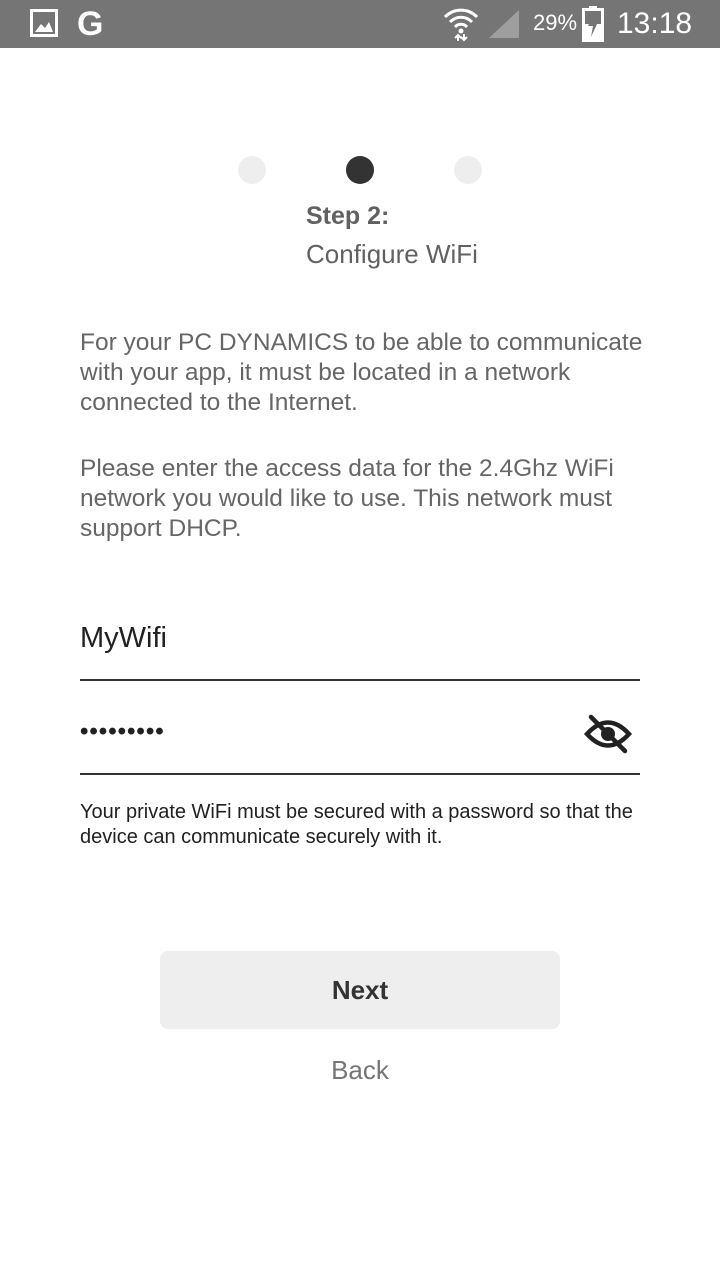  Describe the element at coordinates (655, 23) in the screenshot. I see `clock: 13:18` at that location.